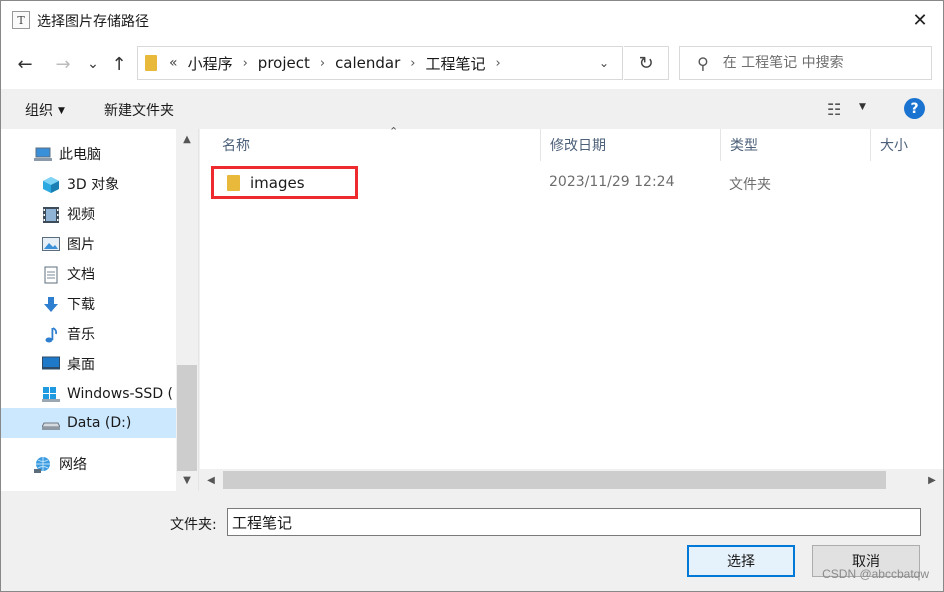  I want to click on sidebar-item-label: 音乐, so click(81, 335).